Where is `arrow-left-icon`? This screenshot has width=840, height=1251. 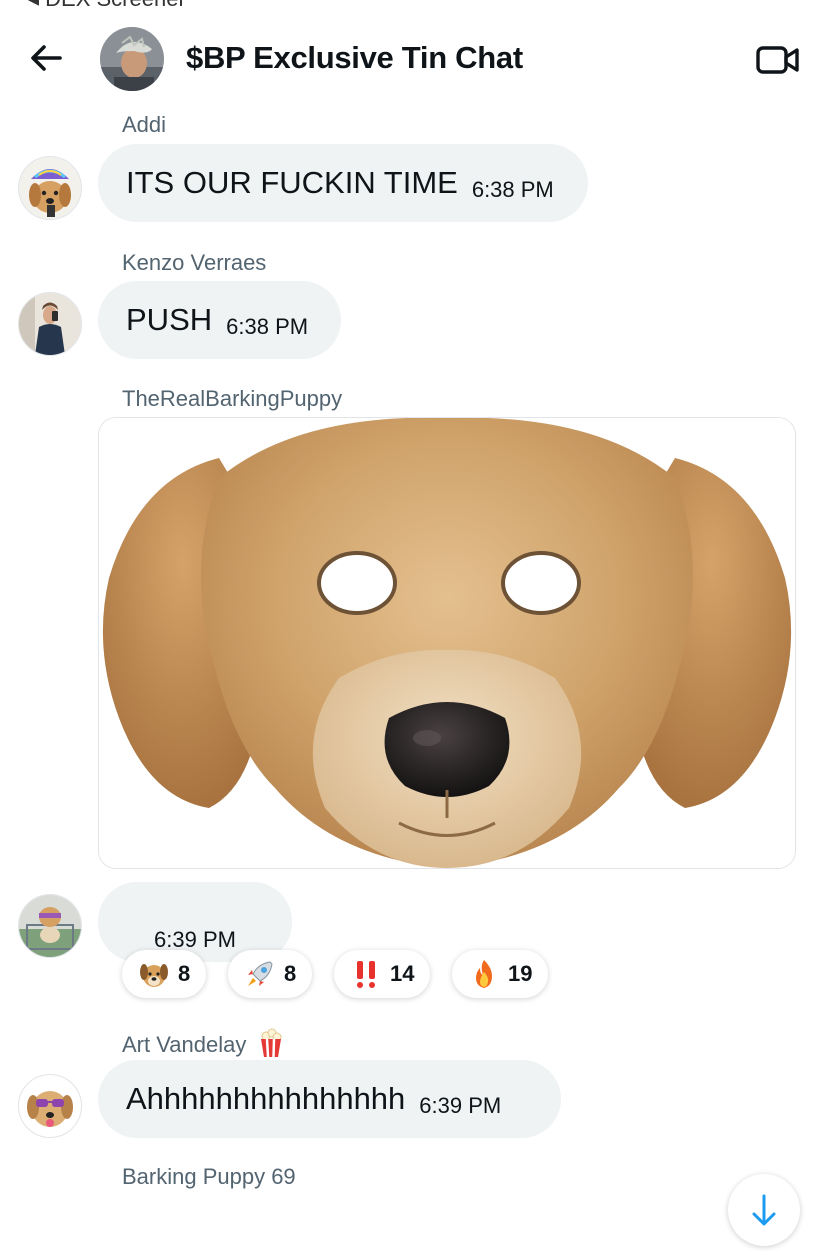
arrow-left-icon is located at coordinates (46, 58).